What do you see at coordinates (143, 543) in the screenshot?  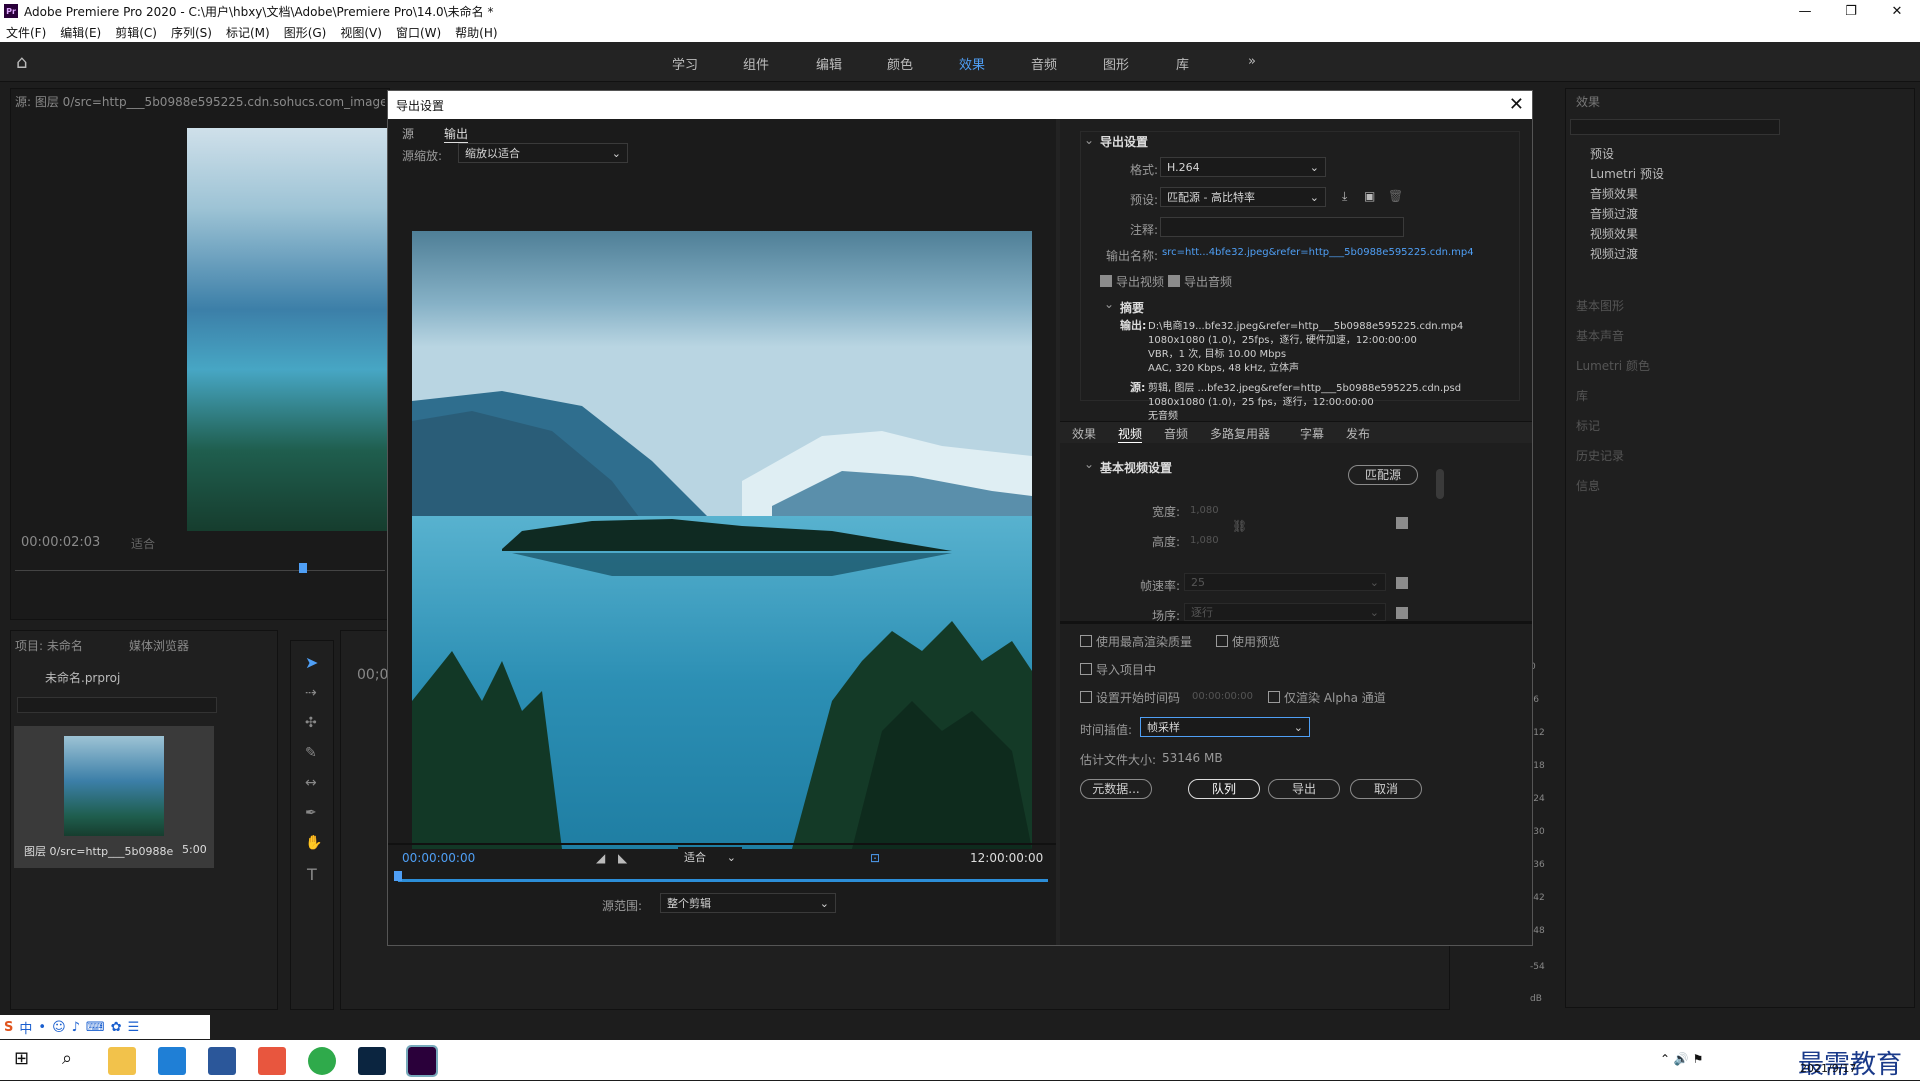 I see `source-fit-select: 适合` at bounding box center [143, 543].